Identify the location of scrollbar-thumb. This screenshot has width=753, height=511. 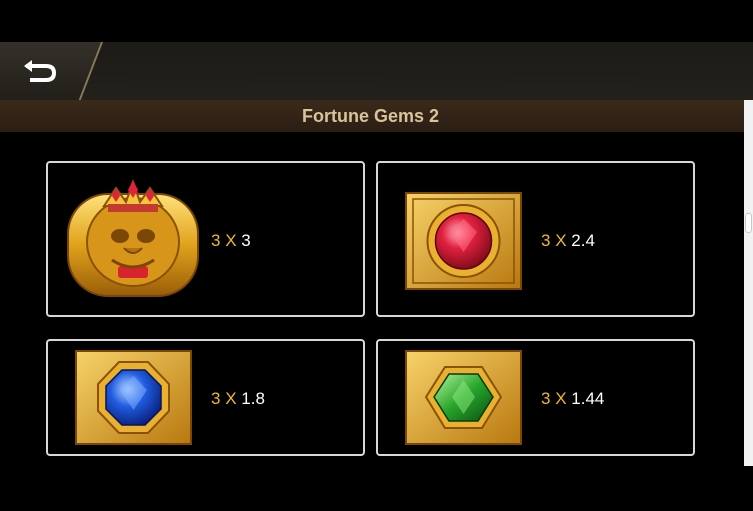
(748, 223).